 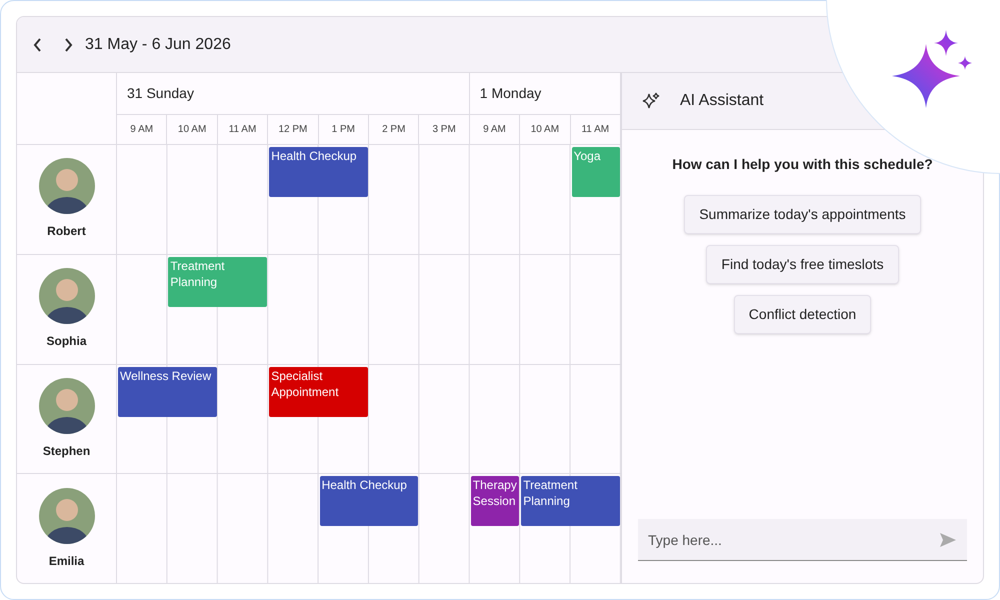 I want to click on next-icon, so click(x=68, y=45).